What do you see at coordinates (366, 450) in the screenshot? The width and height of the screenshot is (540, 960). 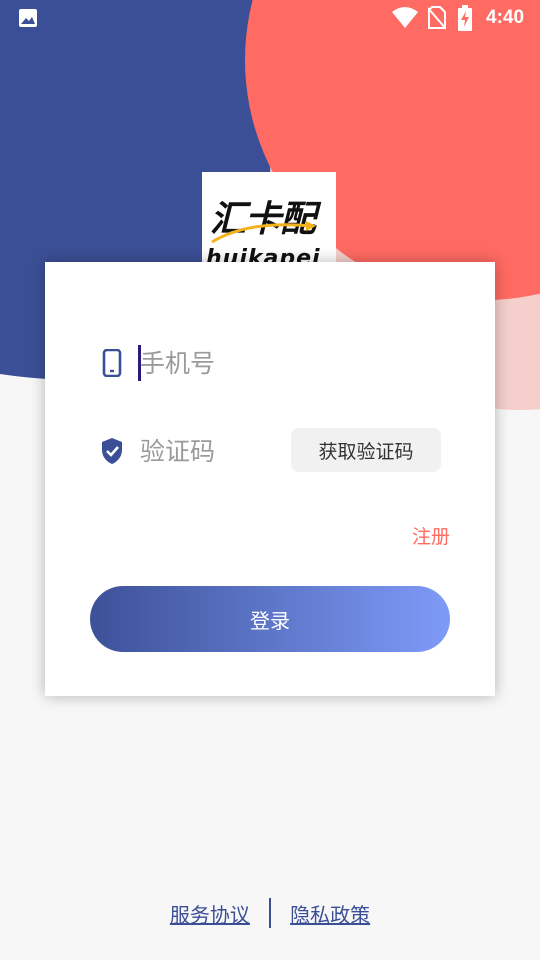 I see `get-code-button: 获取验证码` at bounding box center [366, 450].